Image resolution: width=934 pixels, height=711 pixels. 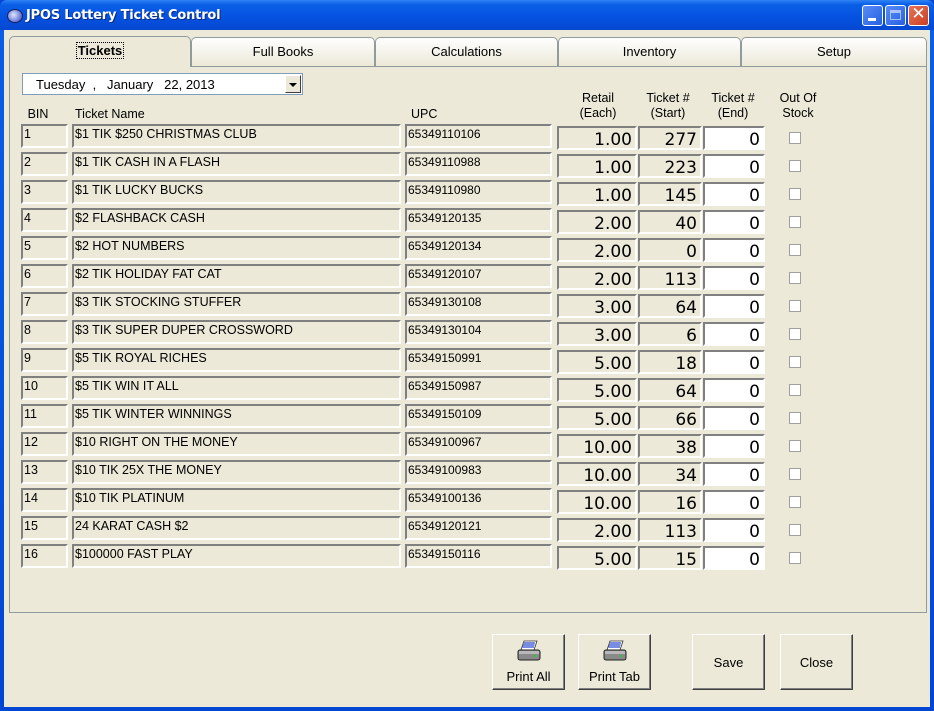 I want to click on maximize-icon, so click(x=895, y=15).